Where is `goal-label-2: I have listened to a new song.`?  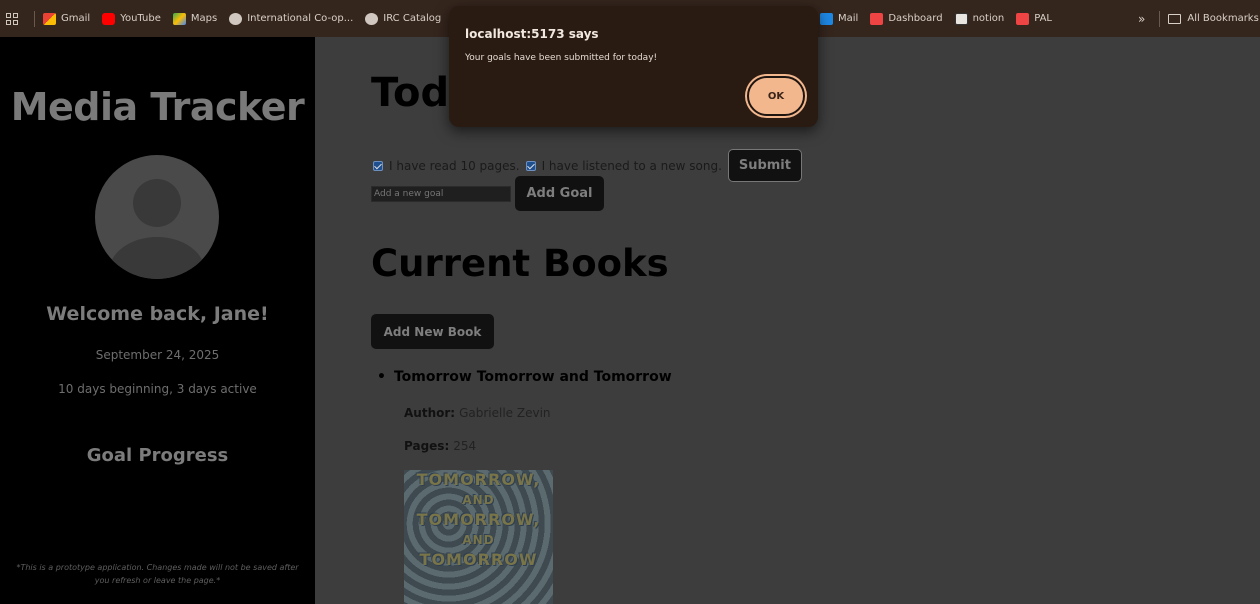
goal-label-2: I have listened to a new song. is located at coordinates (631, 165).